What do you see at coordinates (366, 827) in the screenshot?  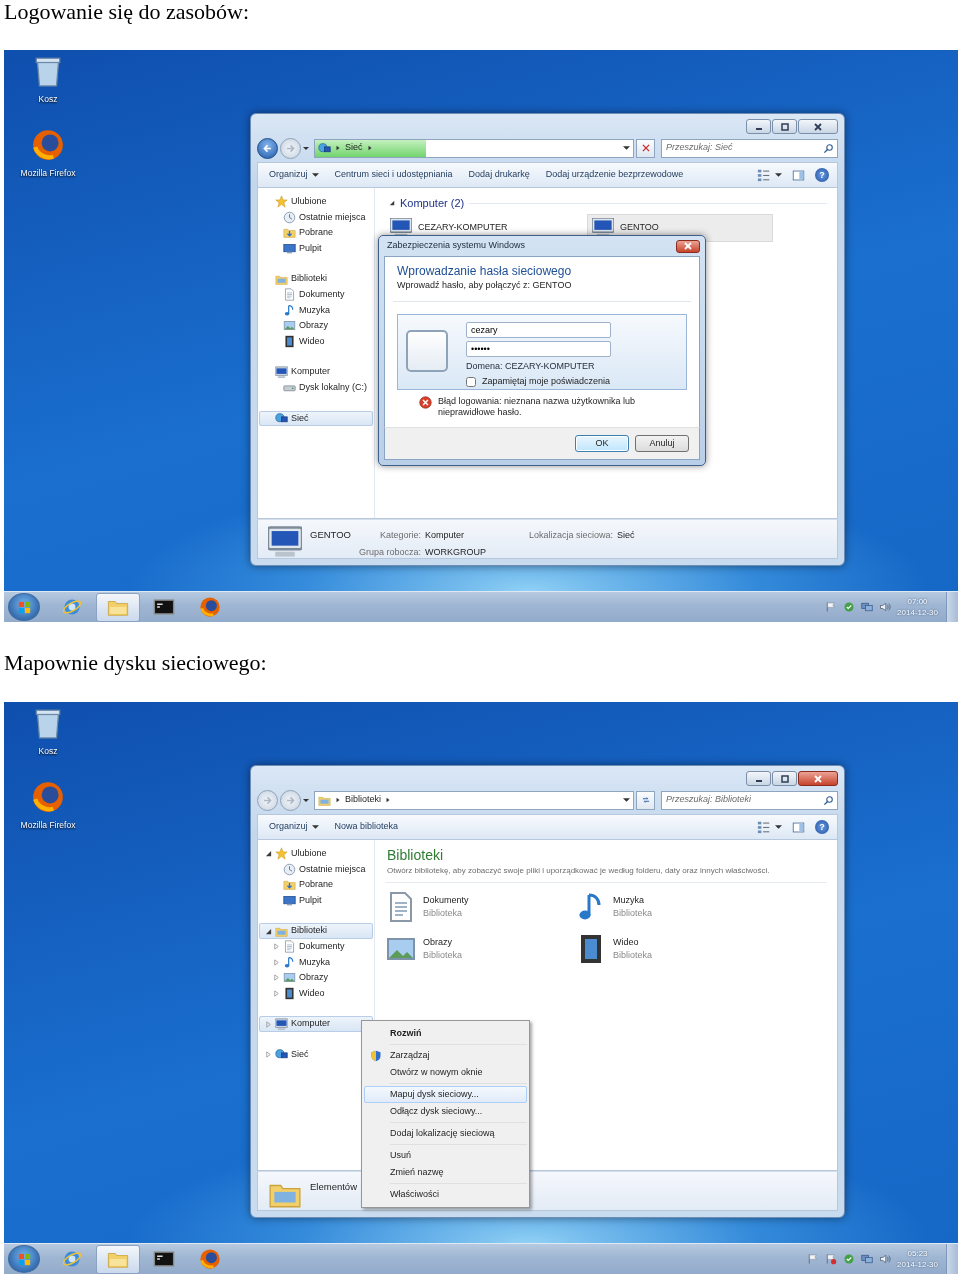 I see `toolbar-button: Nowa biblioteka` at bounding box center [366, 827].